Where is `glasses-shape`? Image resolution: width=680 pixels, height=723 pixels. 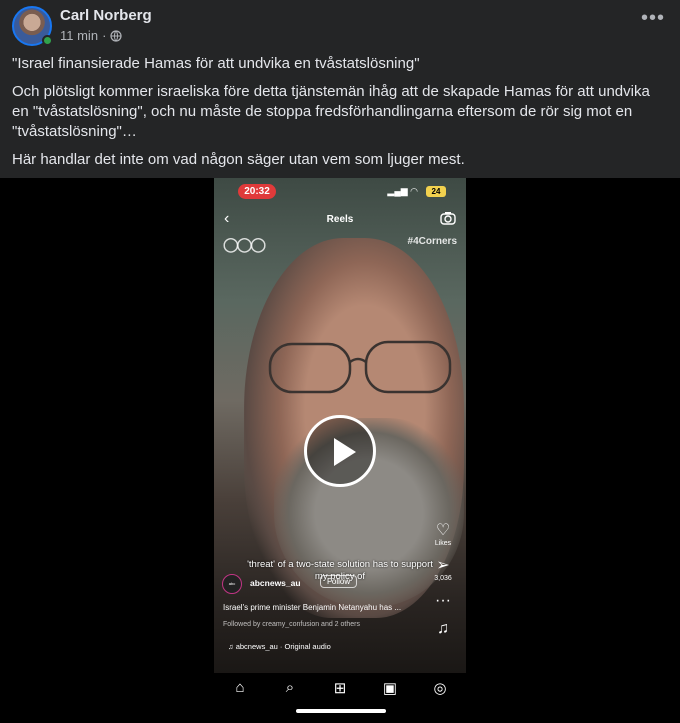
glasses-shape is located at coordinates (360, 367).